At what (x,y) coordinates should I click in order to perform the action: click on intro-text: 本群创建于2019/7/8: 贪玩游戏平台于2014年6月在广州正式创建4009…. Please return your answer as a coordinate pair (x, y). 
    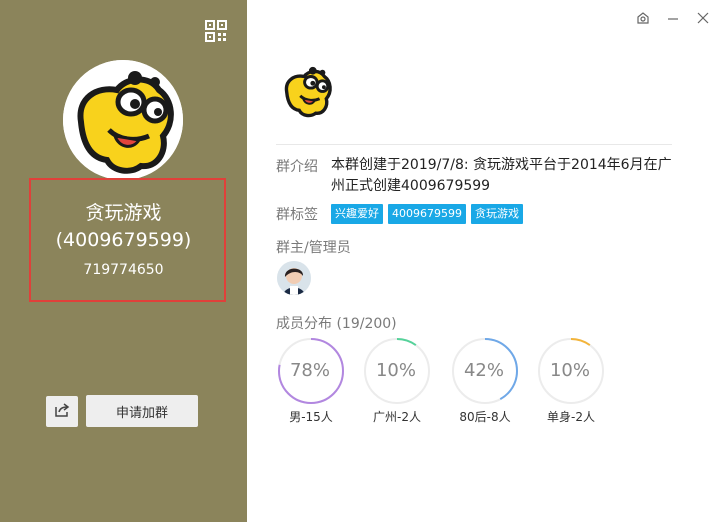
    Looking at the image, I should click on (501, 175).